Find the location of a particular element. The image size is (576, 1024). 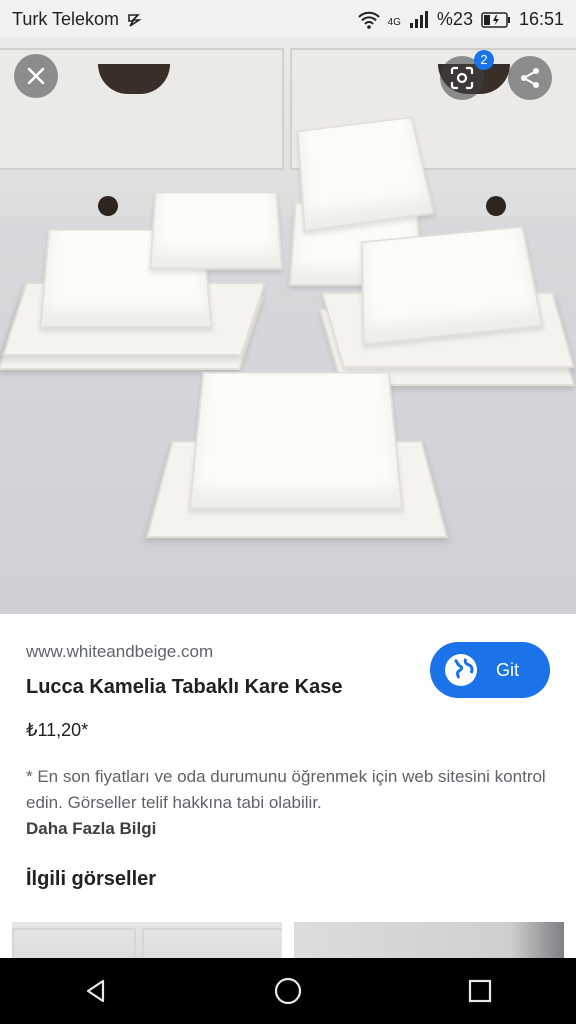

price: ₺11,20* is located at coordinates (57, 730).